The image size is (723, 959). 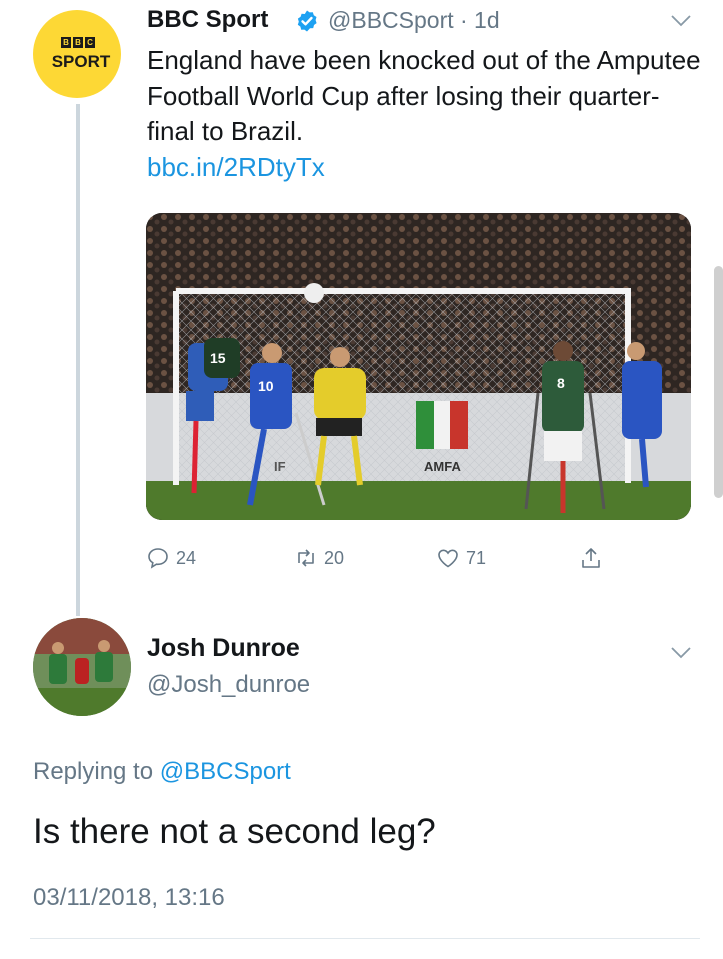 What do you see at coordinates (448, 558) in the screenshot?
I see `like-icon` at bounding box center [448, 558].